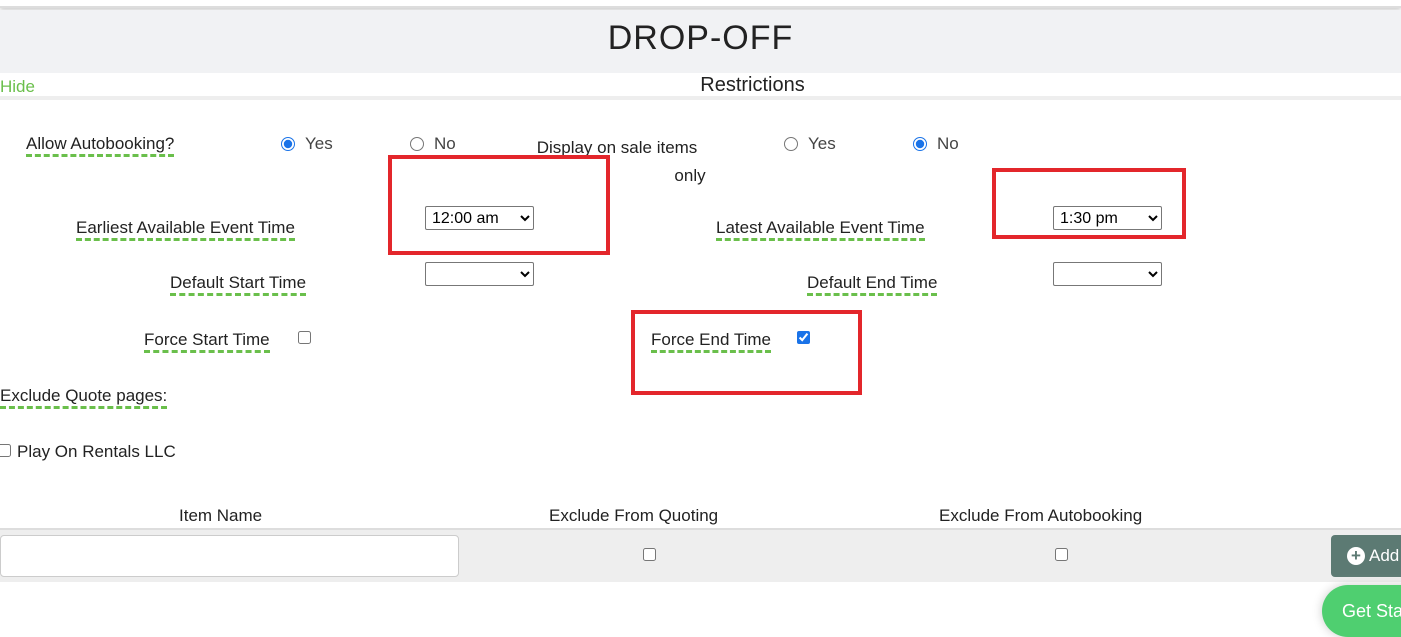  Describe the element at coordinates (820, 229) in the screenshot. I see `latest-time-label: Latest Available Event Time` at that location.